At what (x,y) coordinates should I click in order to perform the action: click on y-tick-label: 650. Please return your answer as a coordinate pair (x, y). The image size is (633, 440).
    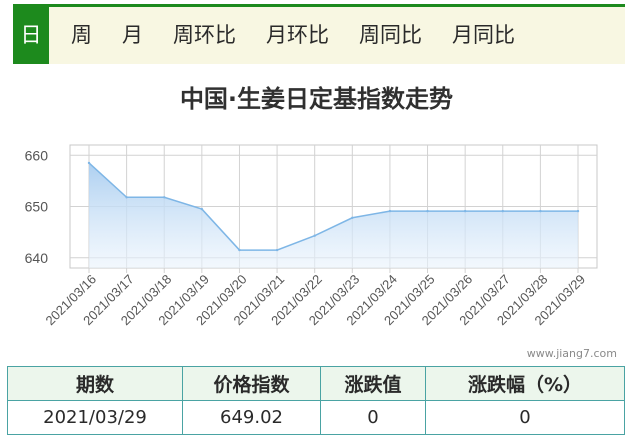
    Looking at the image, I should click on (37, 207).